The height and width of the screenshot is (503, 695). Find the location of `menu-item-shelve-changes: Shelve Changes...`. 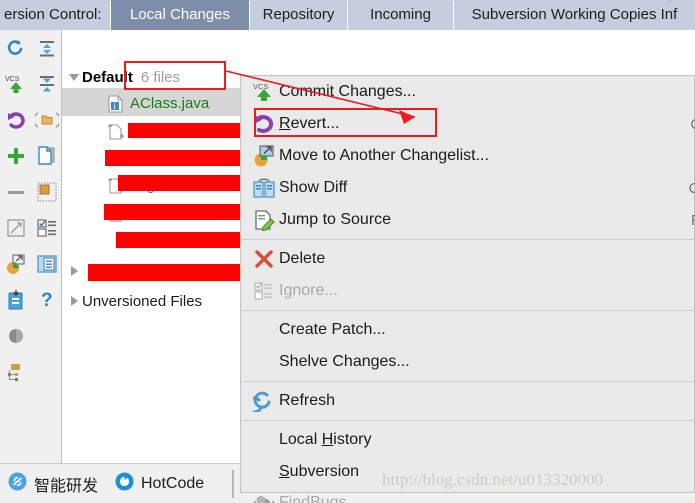

menu-item-shelve-changes: Shelve Changes... is located at coordinates (467, 362).